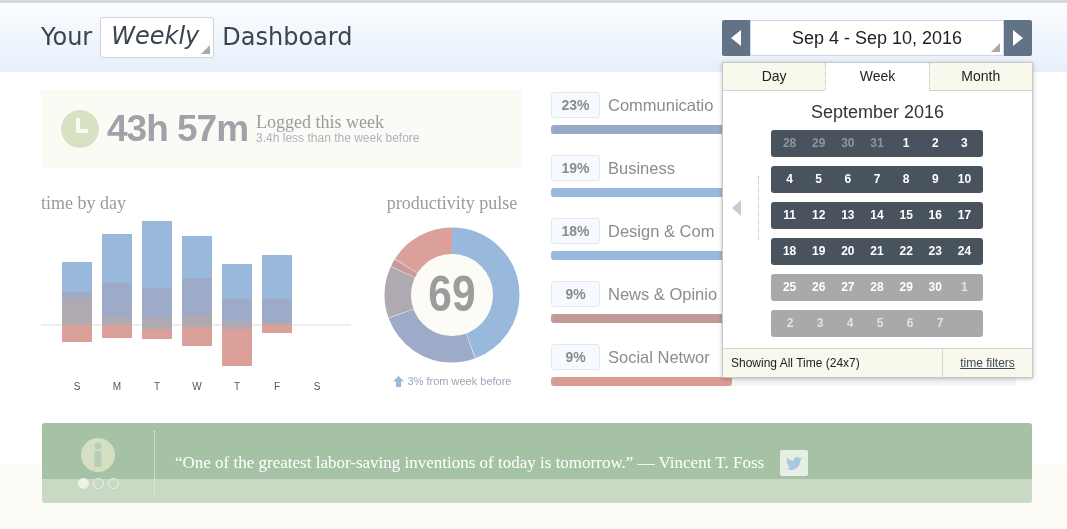 This screenshot has height=529, width=1067. Describe the element at coordinates (906, 251) in the screenshot. I see `day-cell-text: 22` at that location.